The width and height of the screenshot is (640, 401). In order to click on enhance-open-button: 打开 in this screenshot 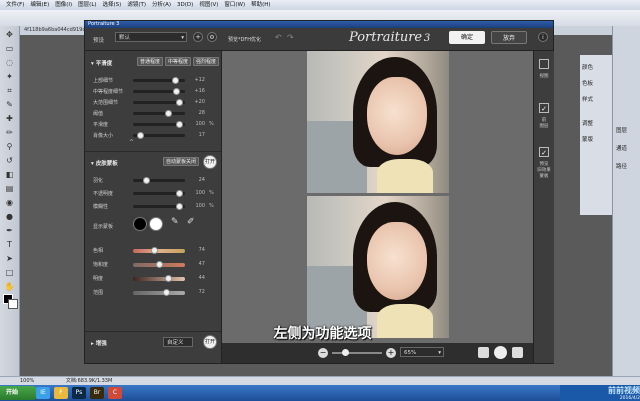, I will do `click(210, 342)`.